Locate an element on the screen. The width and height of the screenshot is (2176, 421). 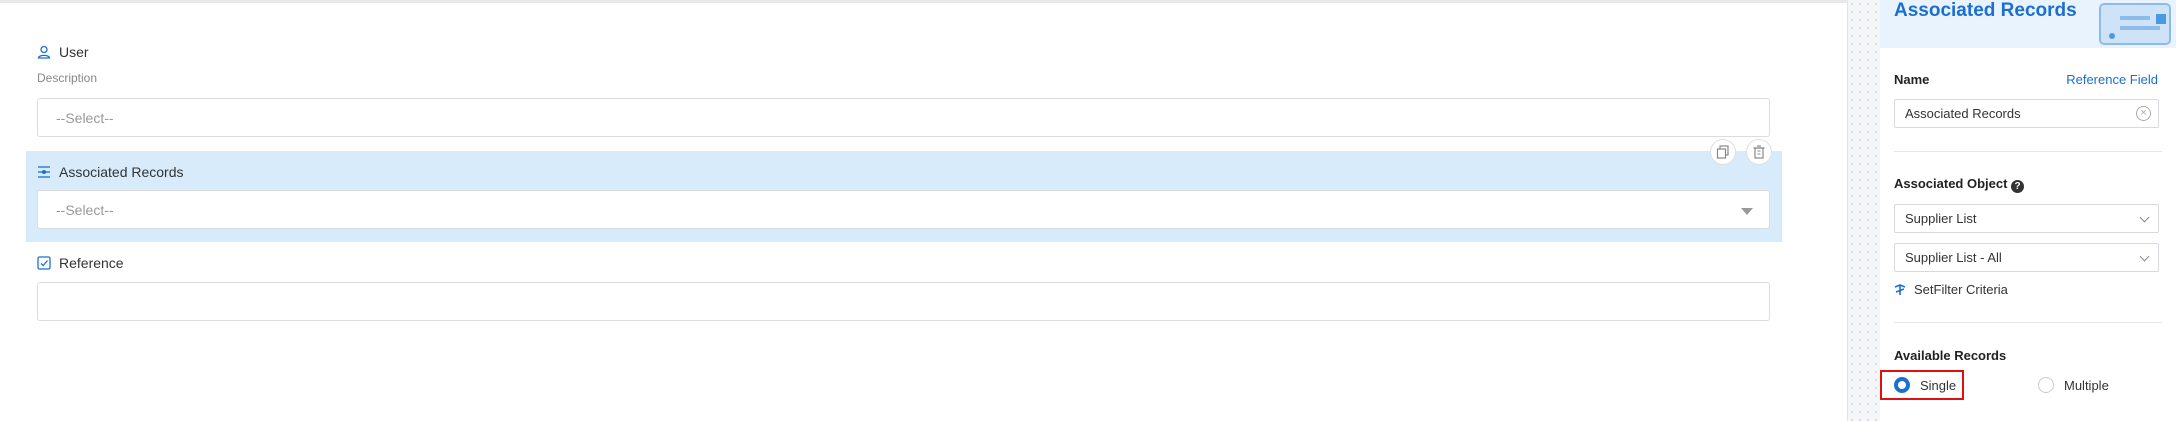
associated-records-label: Associated Records is located at coordinates (121, 172).